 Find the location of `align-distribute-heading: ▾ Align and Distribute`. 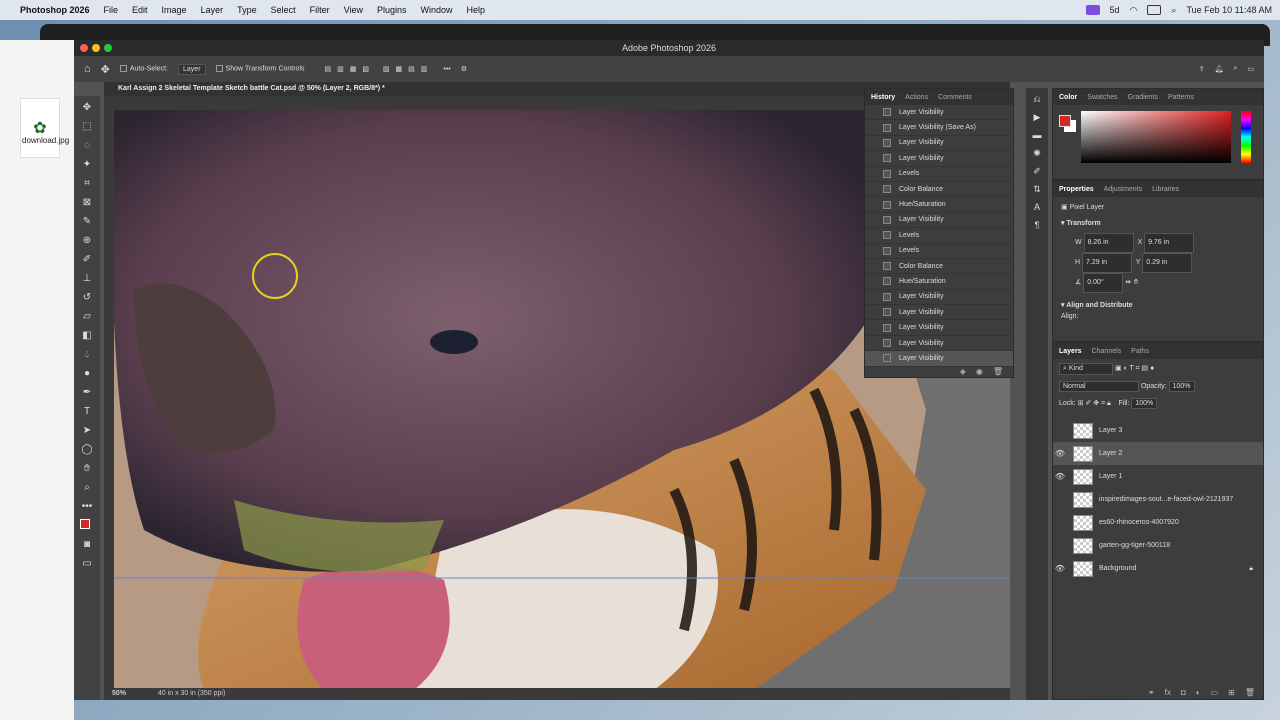

align-distribute-heading: ▾ Align and Distribute is located at coordinates (1158, 305).